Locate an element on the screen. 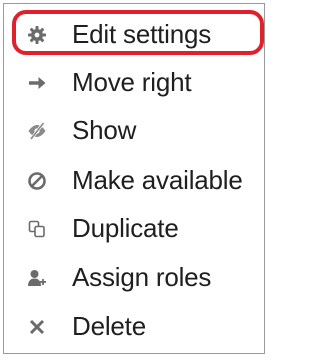  arrow-right-icon is located at coordinates (37, 83).